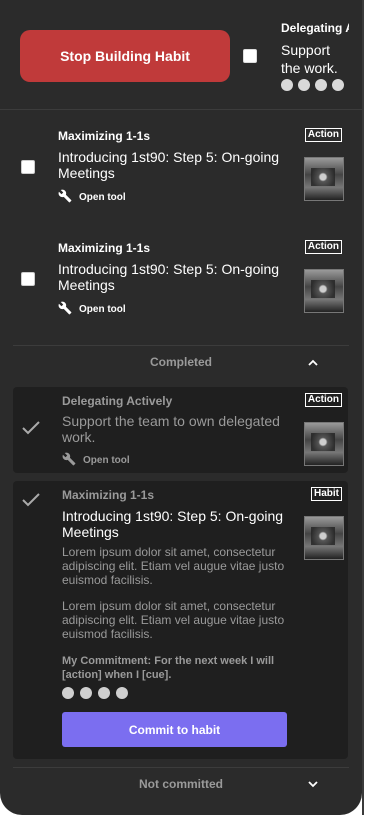 This screenshot has width=368, height=815. I want to click on peek-task-description: Support the work., so click(309, 59).